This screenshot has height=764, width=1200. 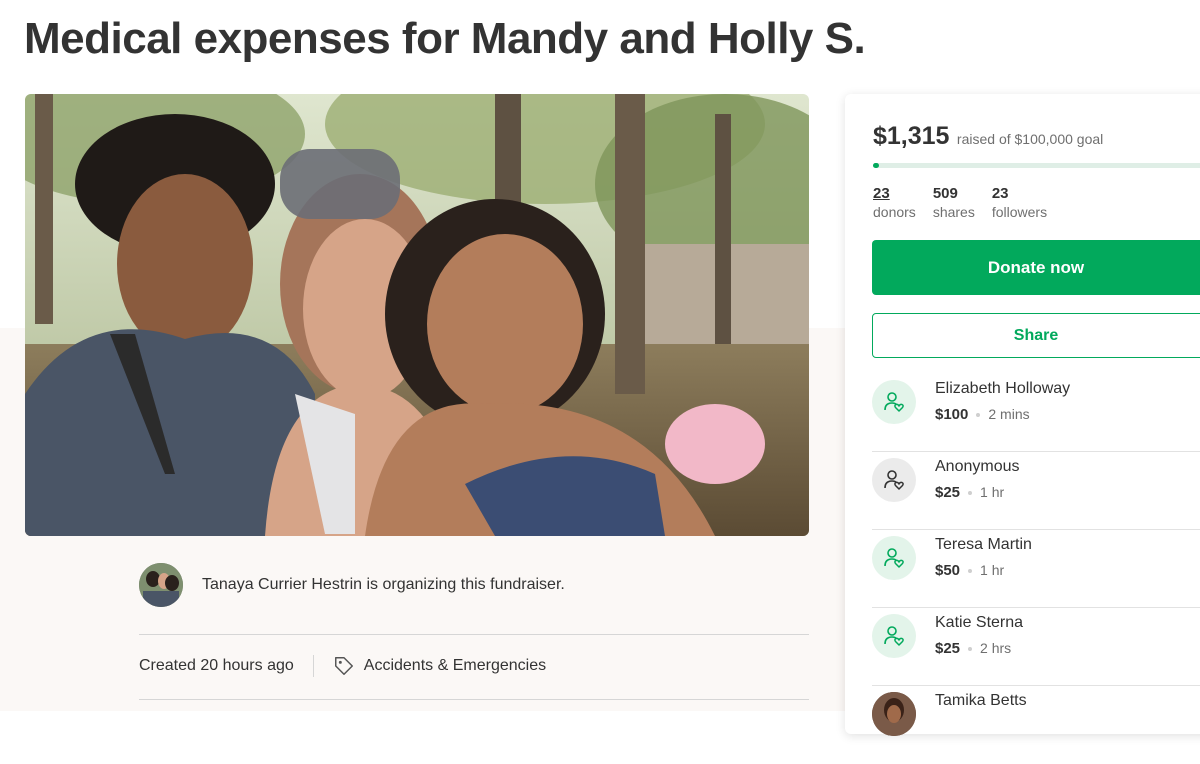 What do you see at coordinates (445, 38) in the screenshot?
I see `page-title: Medical expenses for Mandy and Holly S.` at bounding box center [445, 38].